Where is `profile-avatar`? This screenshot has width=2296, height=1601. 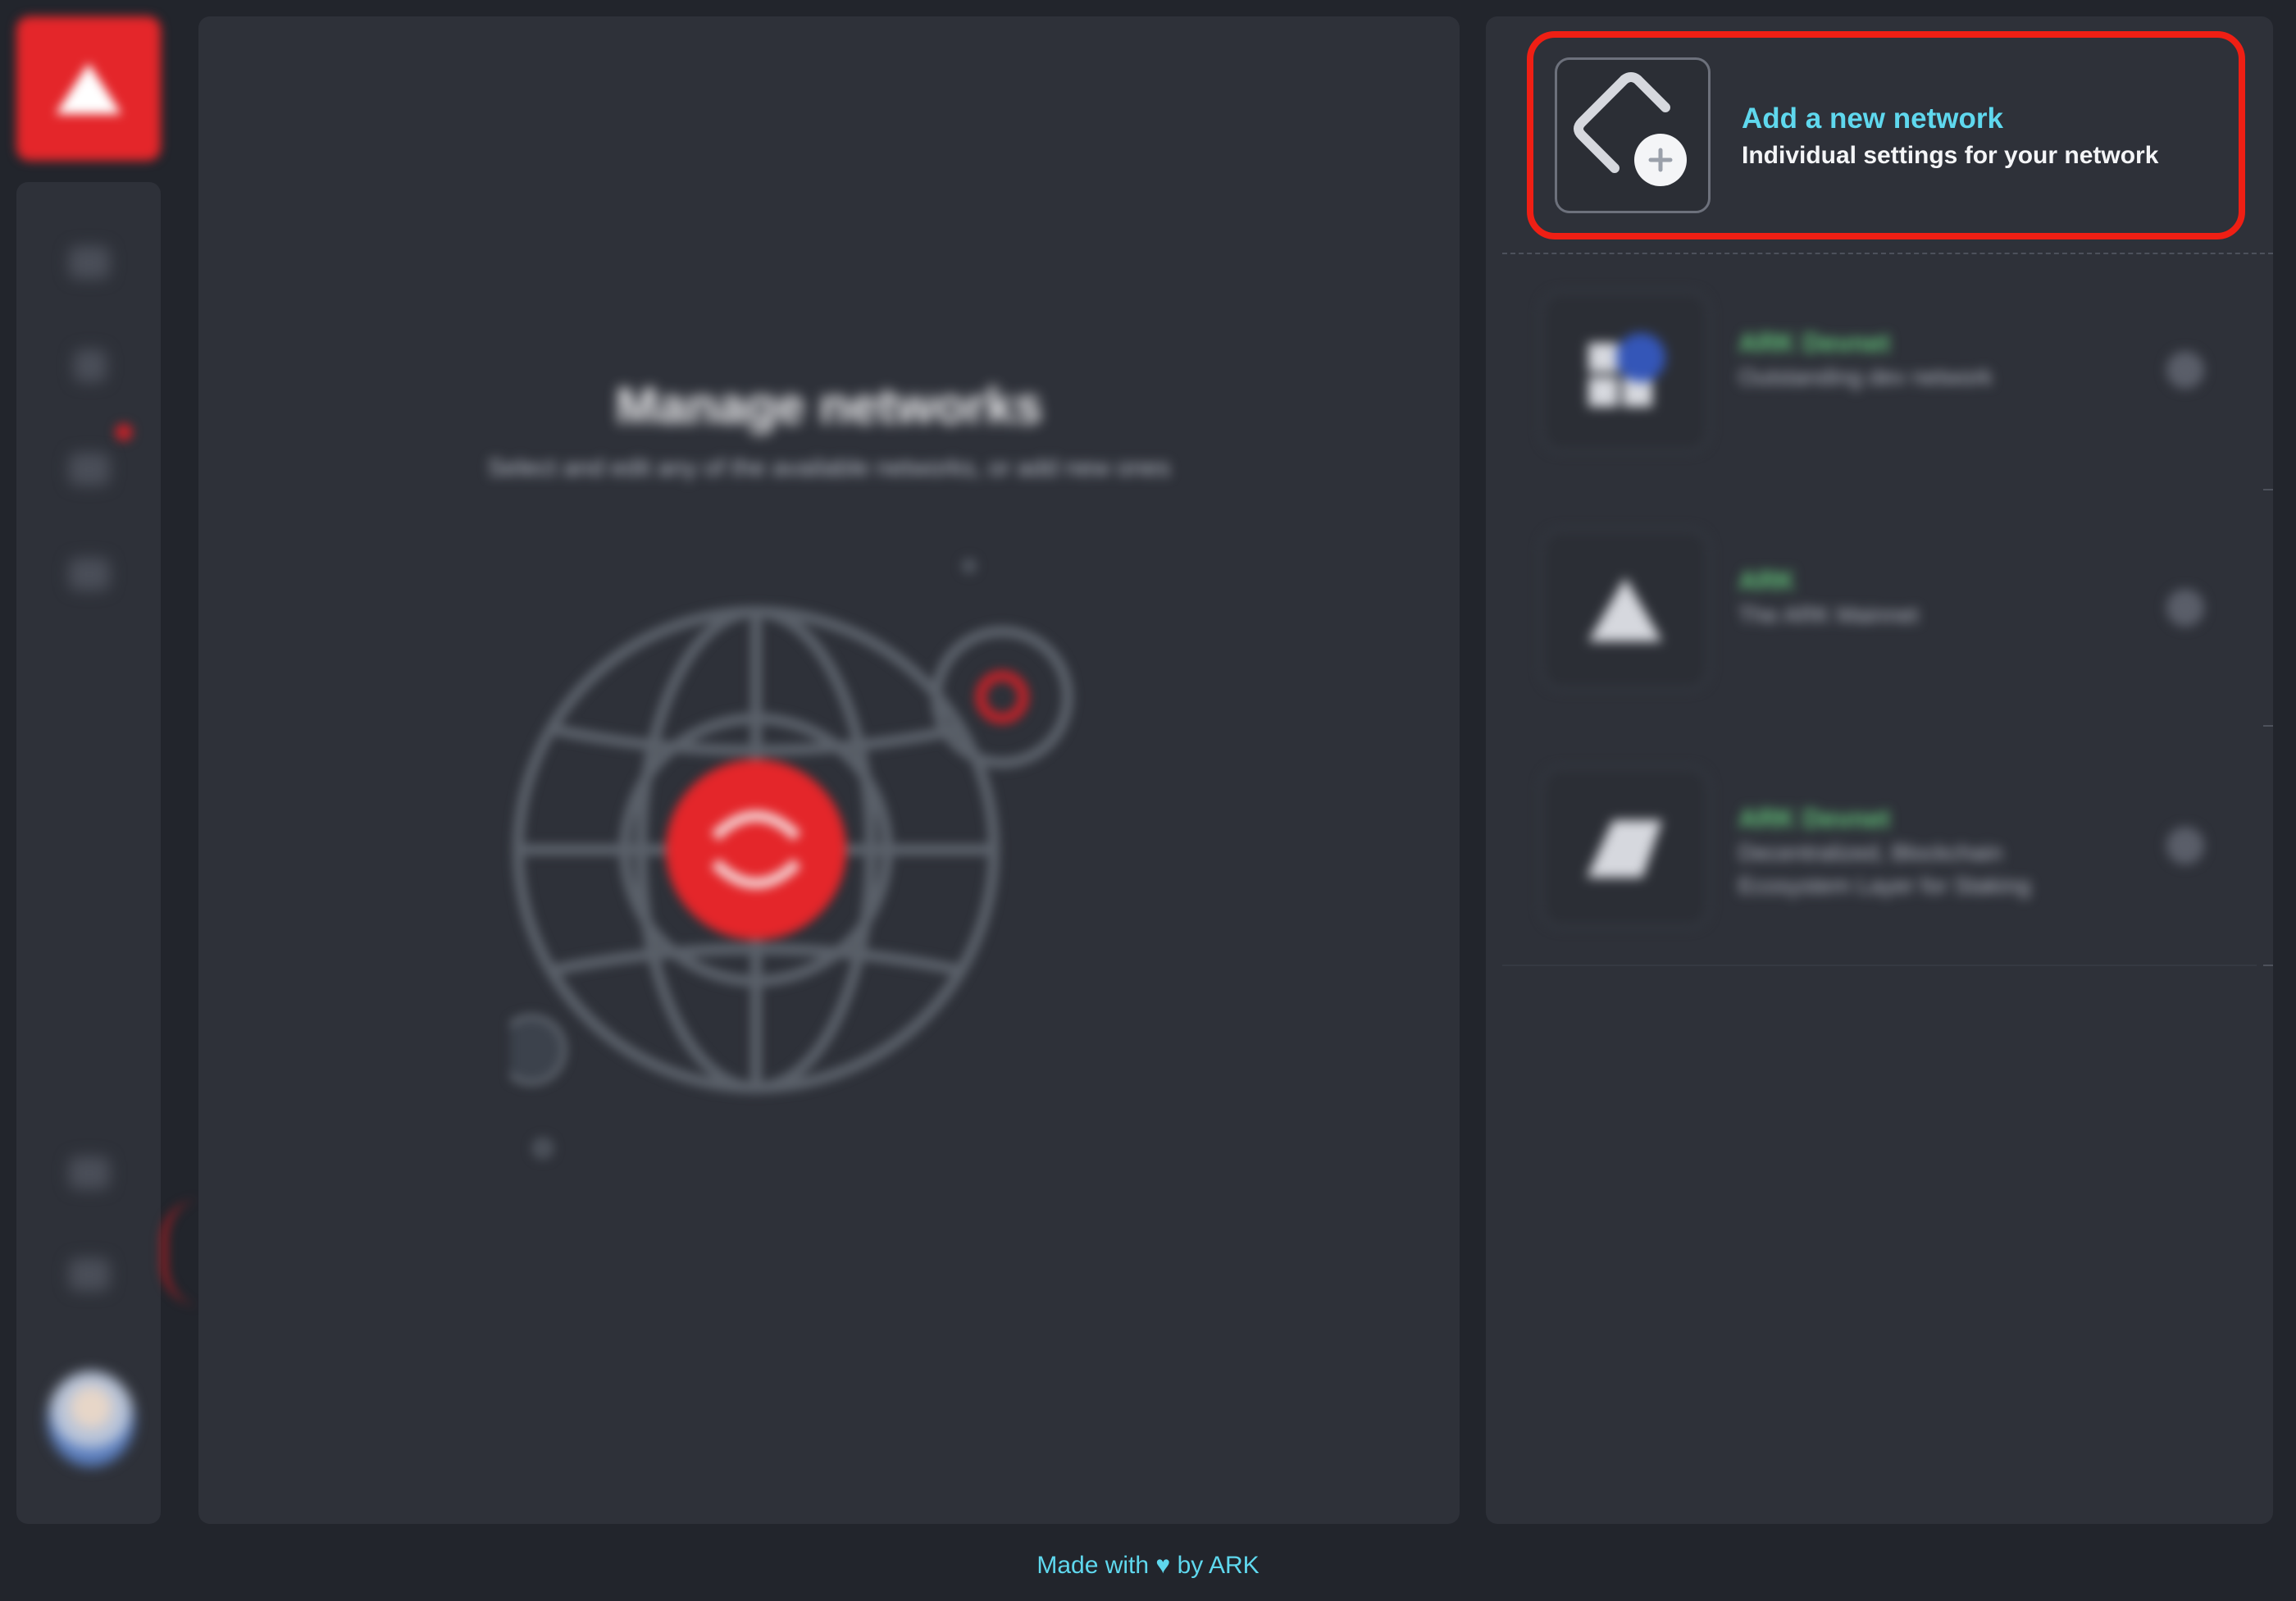
profile-avatar is located at coordinates (91, 1418).